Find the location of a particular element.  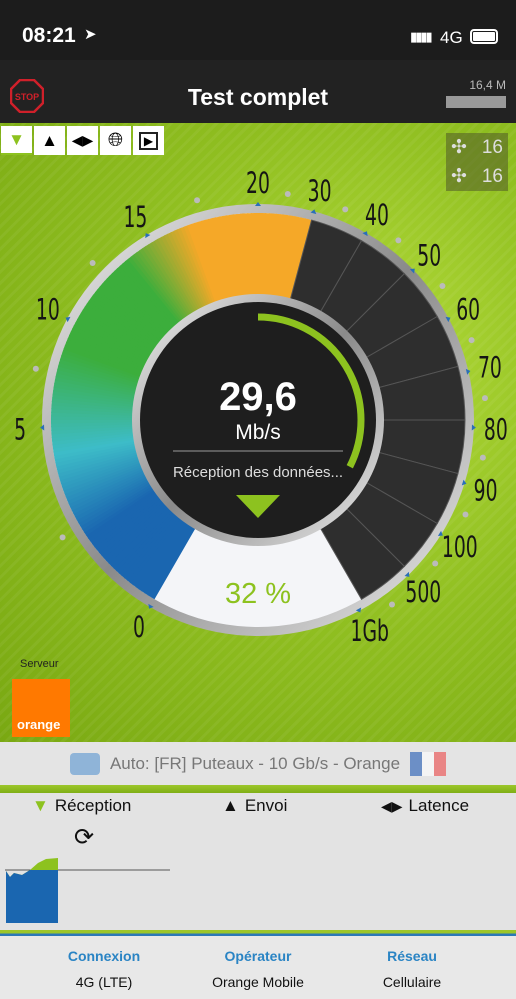

info-connexion: Connexion 4G (LTE) is located at coordinates (104, 969).